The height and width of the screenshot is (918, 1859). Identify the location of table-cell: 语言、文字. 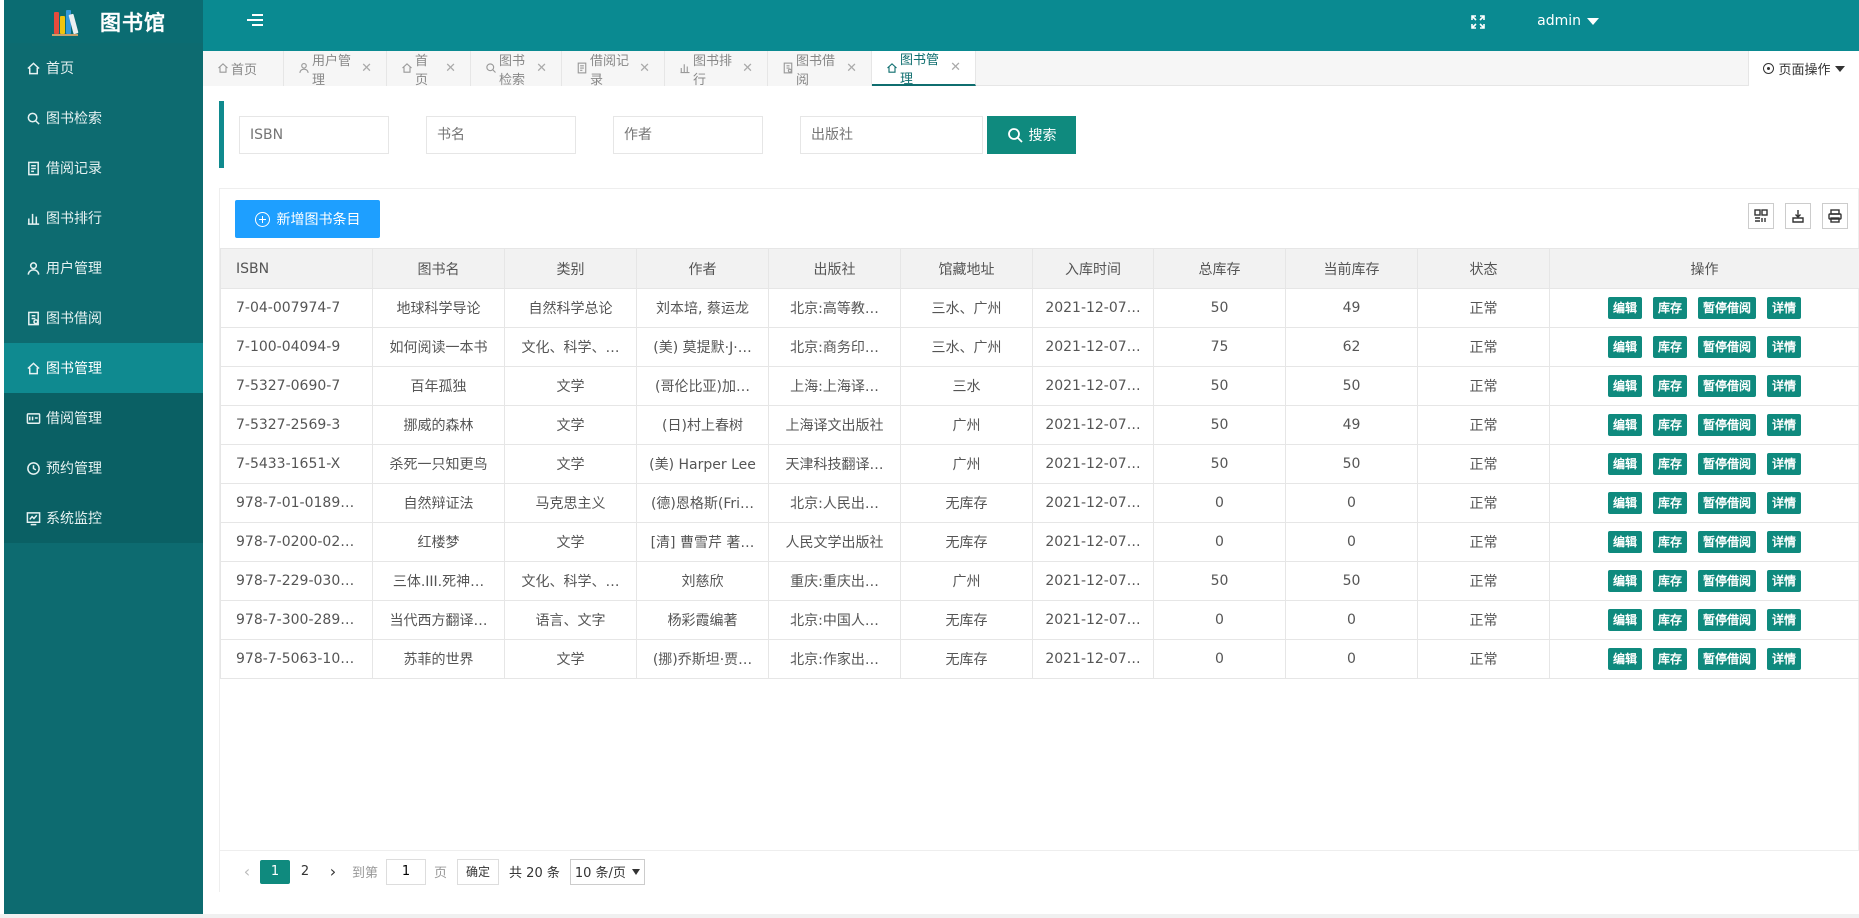
(570, 620).